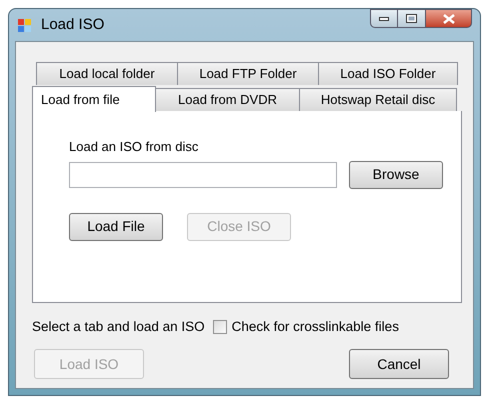 This screenshot has width=489, height=403. I want to click on maximize-icon, so click(411, 18).